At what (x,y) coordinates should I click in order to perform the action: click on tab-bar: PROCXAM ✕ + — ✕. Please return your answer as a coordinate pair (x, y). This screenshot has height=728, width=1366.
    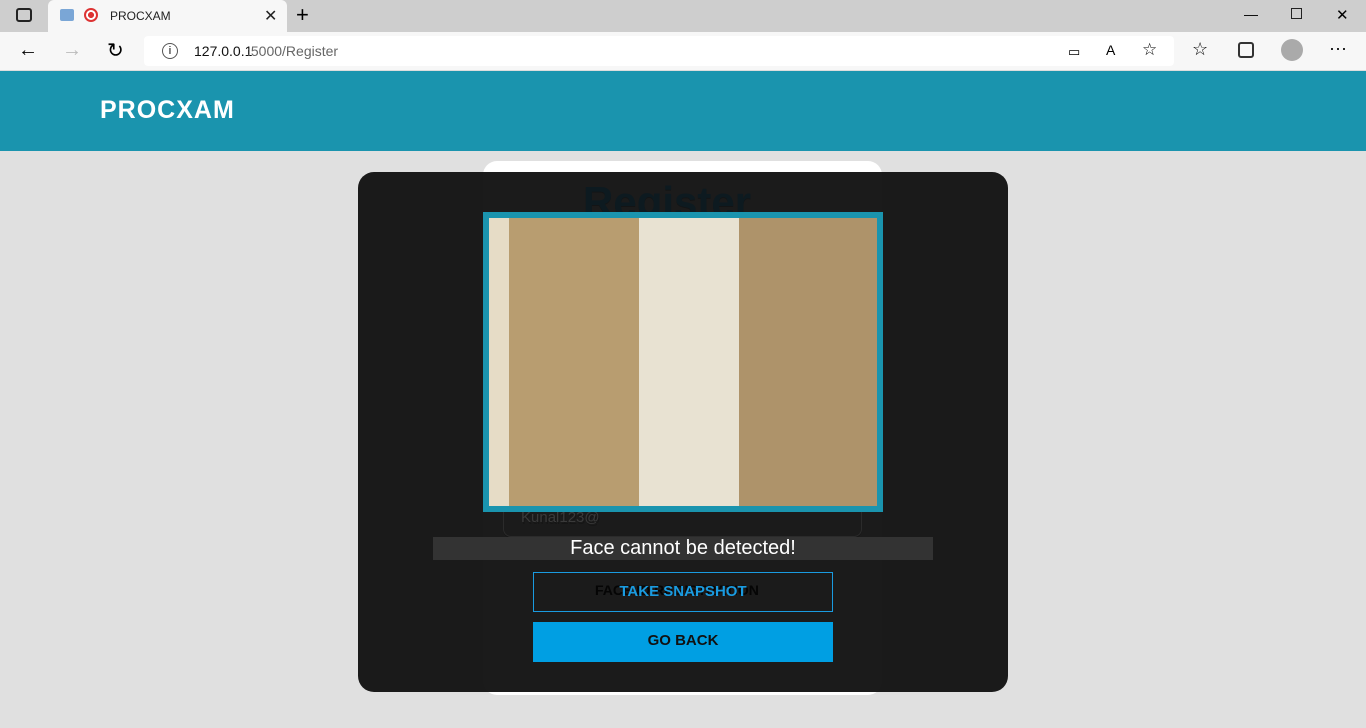
    Looking at the image, I should click on (683, 16).